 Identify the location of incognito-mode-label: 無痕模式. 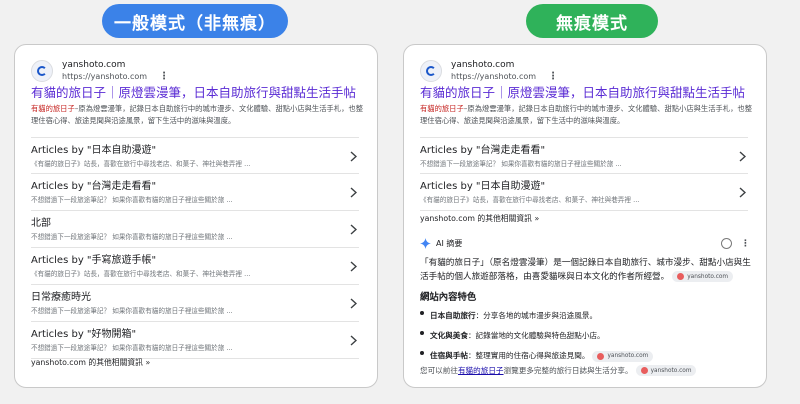
(592, 21).